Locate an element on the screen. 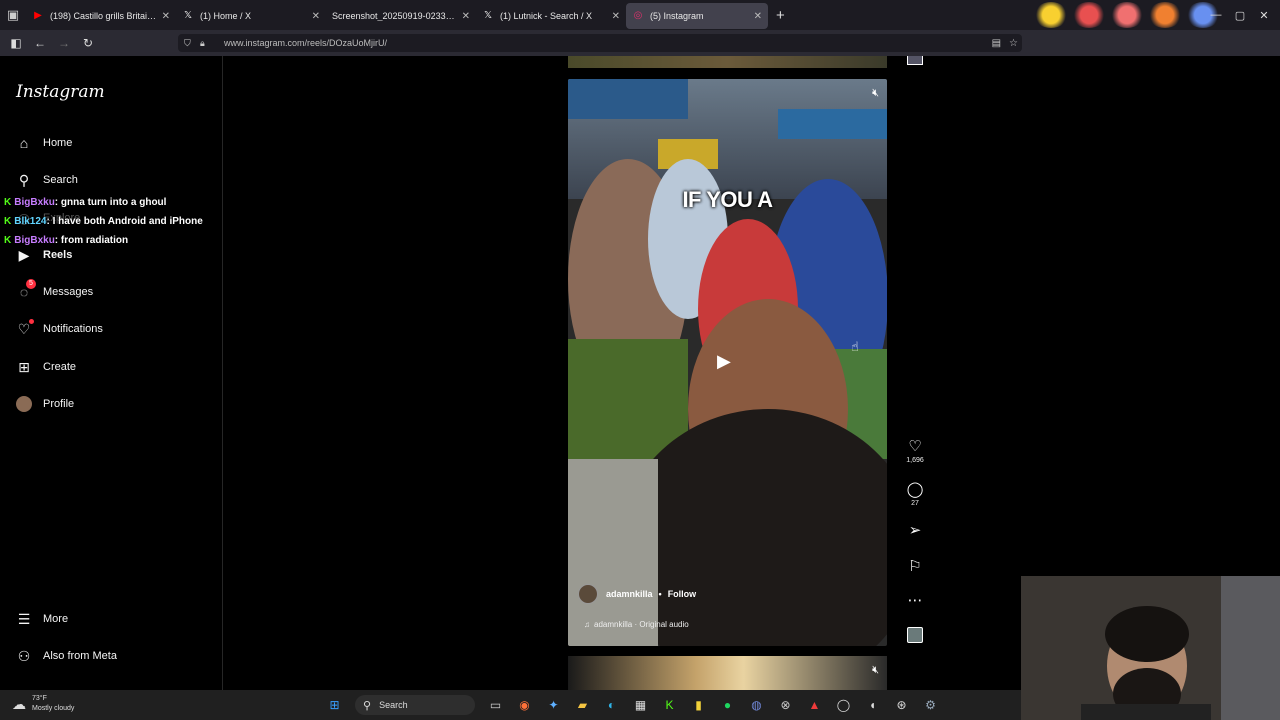 This screenshot has width=1280, height=720. minimize-icon: — is located at coordinates (1216, 15).